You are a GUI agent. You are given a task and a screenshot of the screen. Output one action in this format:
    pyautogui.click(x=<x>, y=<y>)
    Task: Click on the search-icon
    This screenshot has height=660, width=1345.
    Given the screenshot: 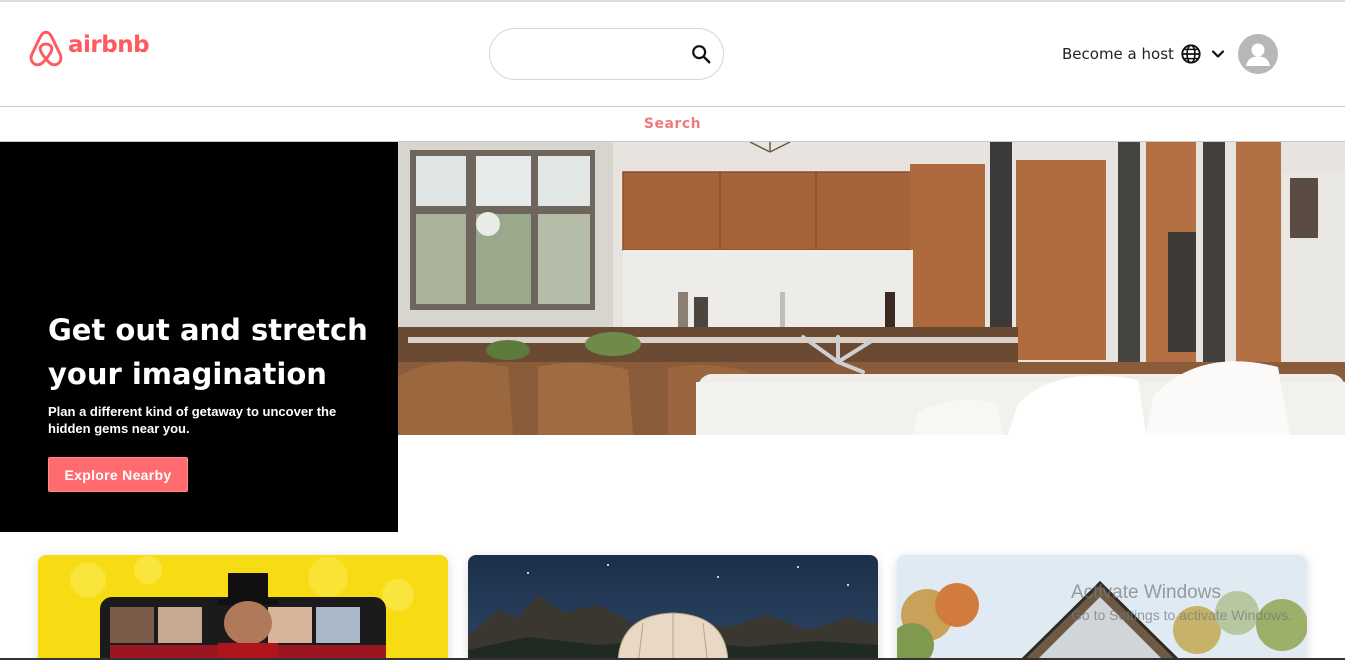 What is the action you would take?
    pyautogui.click(x=701, y=54)
    